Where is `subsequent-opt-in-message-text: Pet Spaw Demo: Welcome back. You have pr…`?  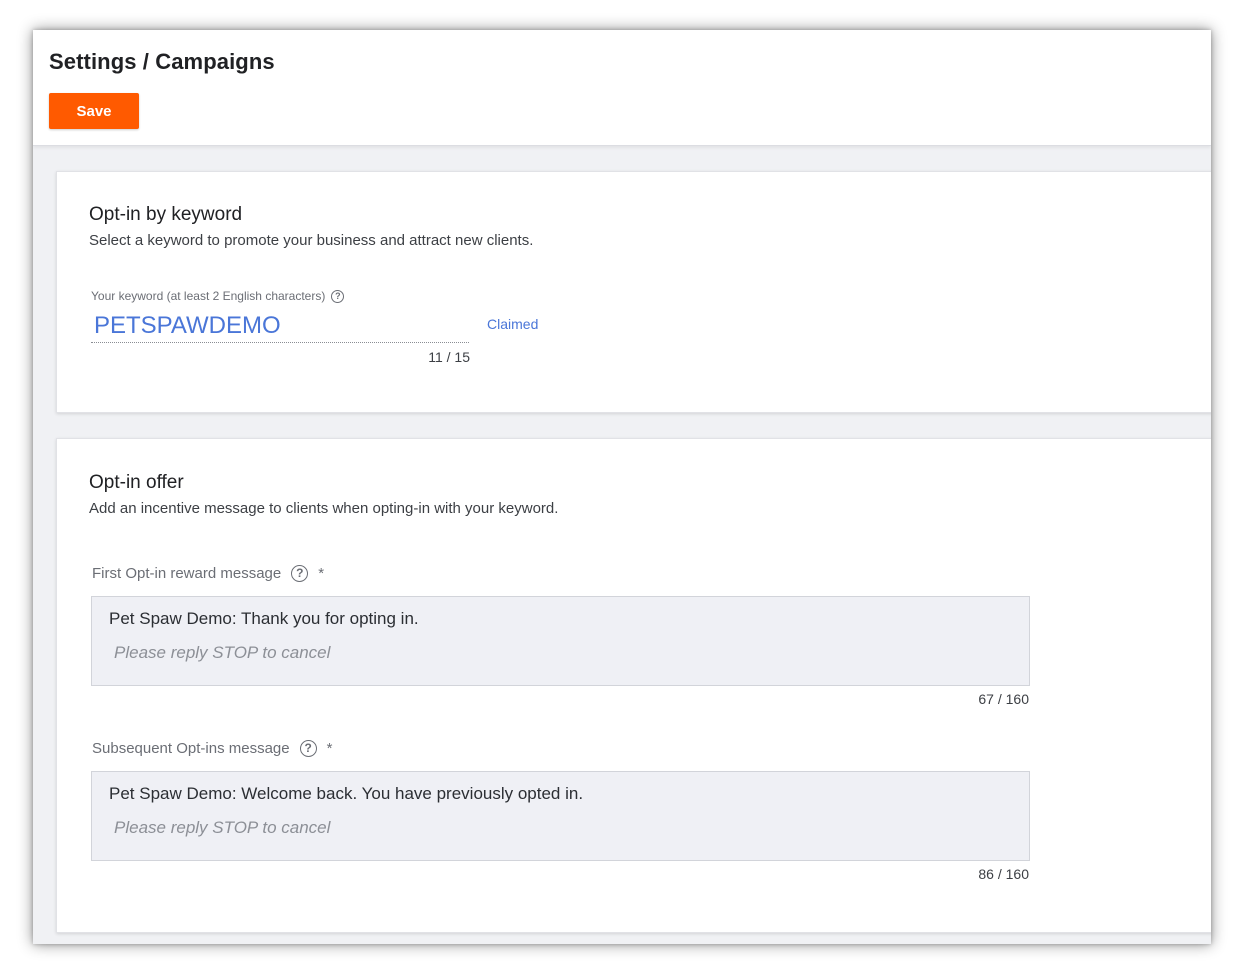
subsequent-opt-in-message-text: Pet Spaw Demo: Welcome back. You have pr… is located at coordinates (346, 793).